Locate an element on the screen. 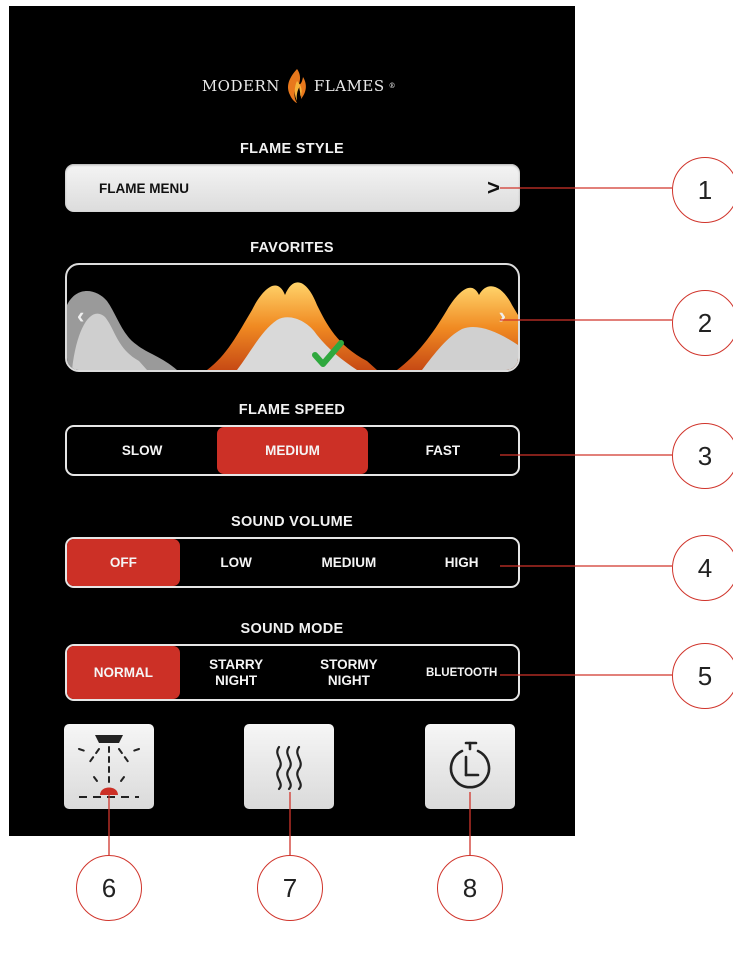 Image resolution: width=733 pixels, height=955 pixels. callout-6: 6 is located at coordinates (109, 888).